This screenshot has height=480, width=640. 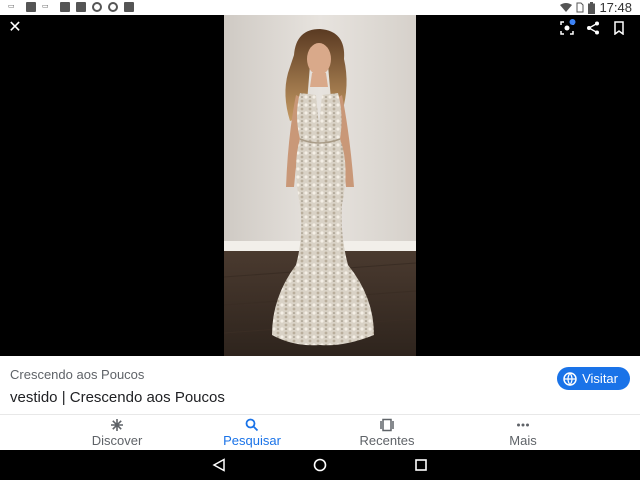 I want to click on clock: 17:48, so click(x=615, y=7).